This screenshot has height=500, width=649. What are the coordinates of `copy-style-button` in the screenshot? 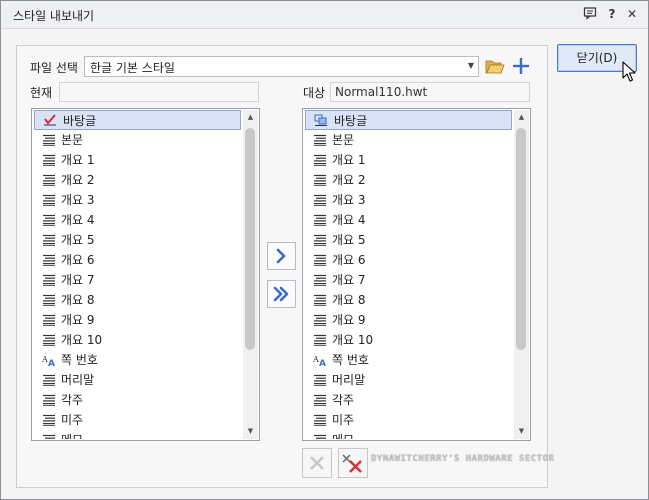 It's located at (281, 256).